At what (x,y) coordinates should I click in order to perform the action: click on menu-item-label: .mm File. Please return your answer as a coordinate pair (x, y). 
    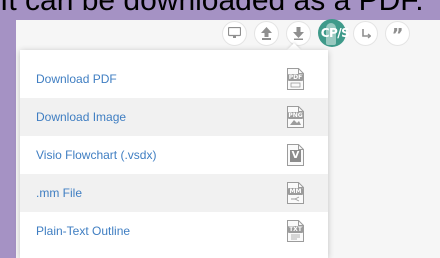
    Looking at the image, I should click on (59, 193).